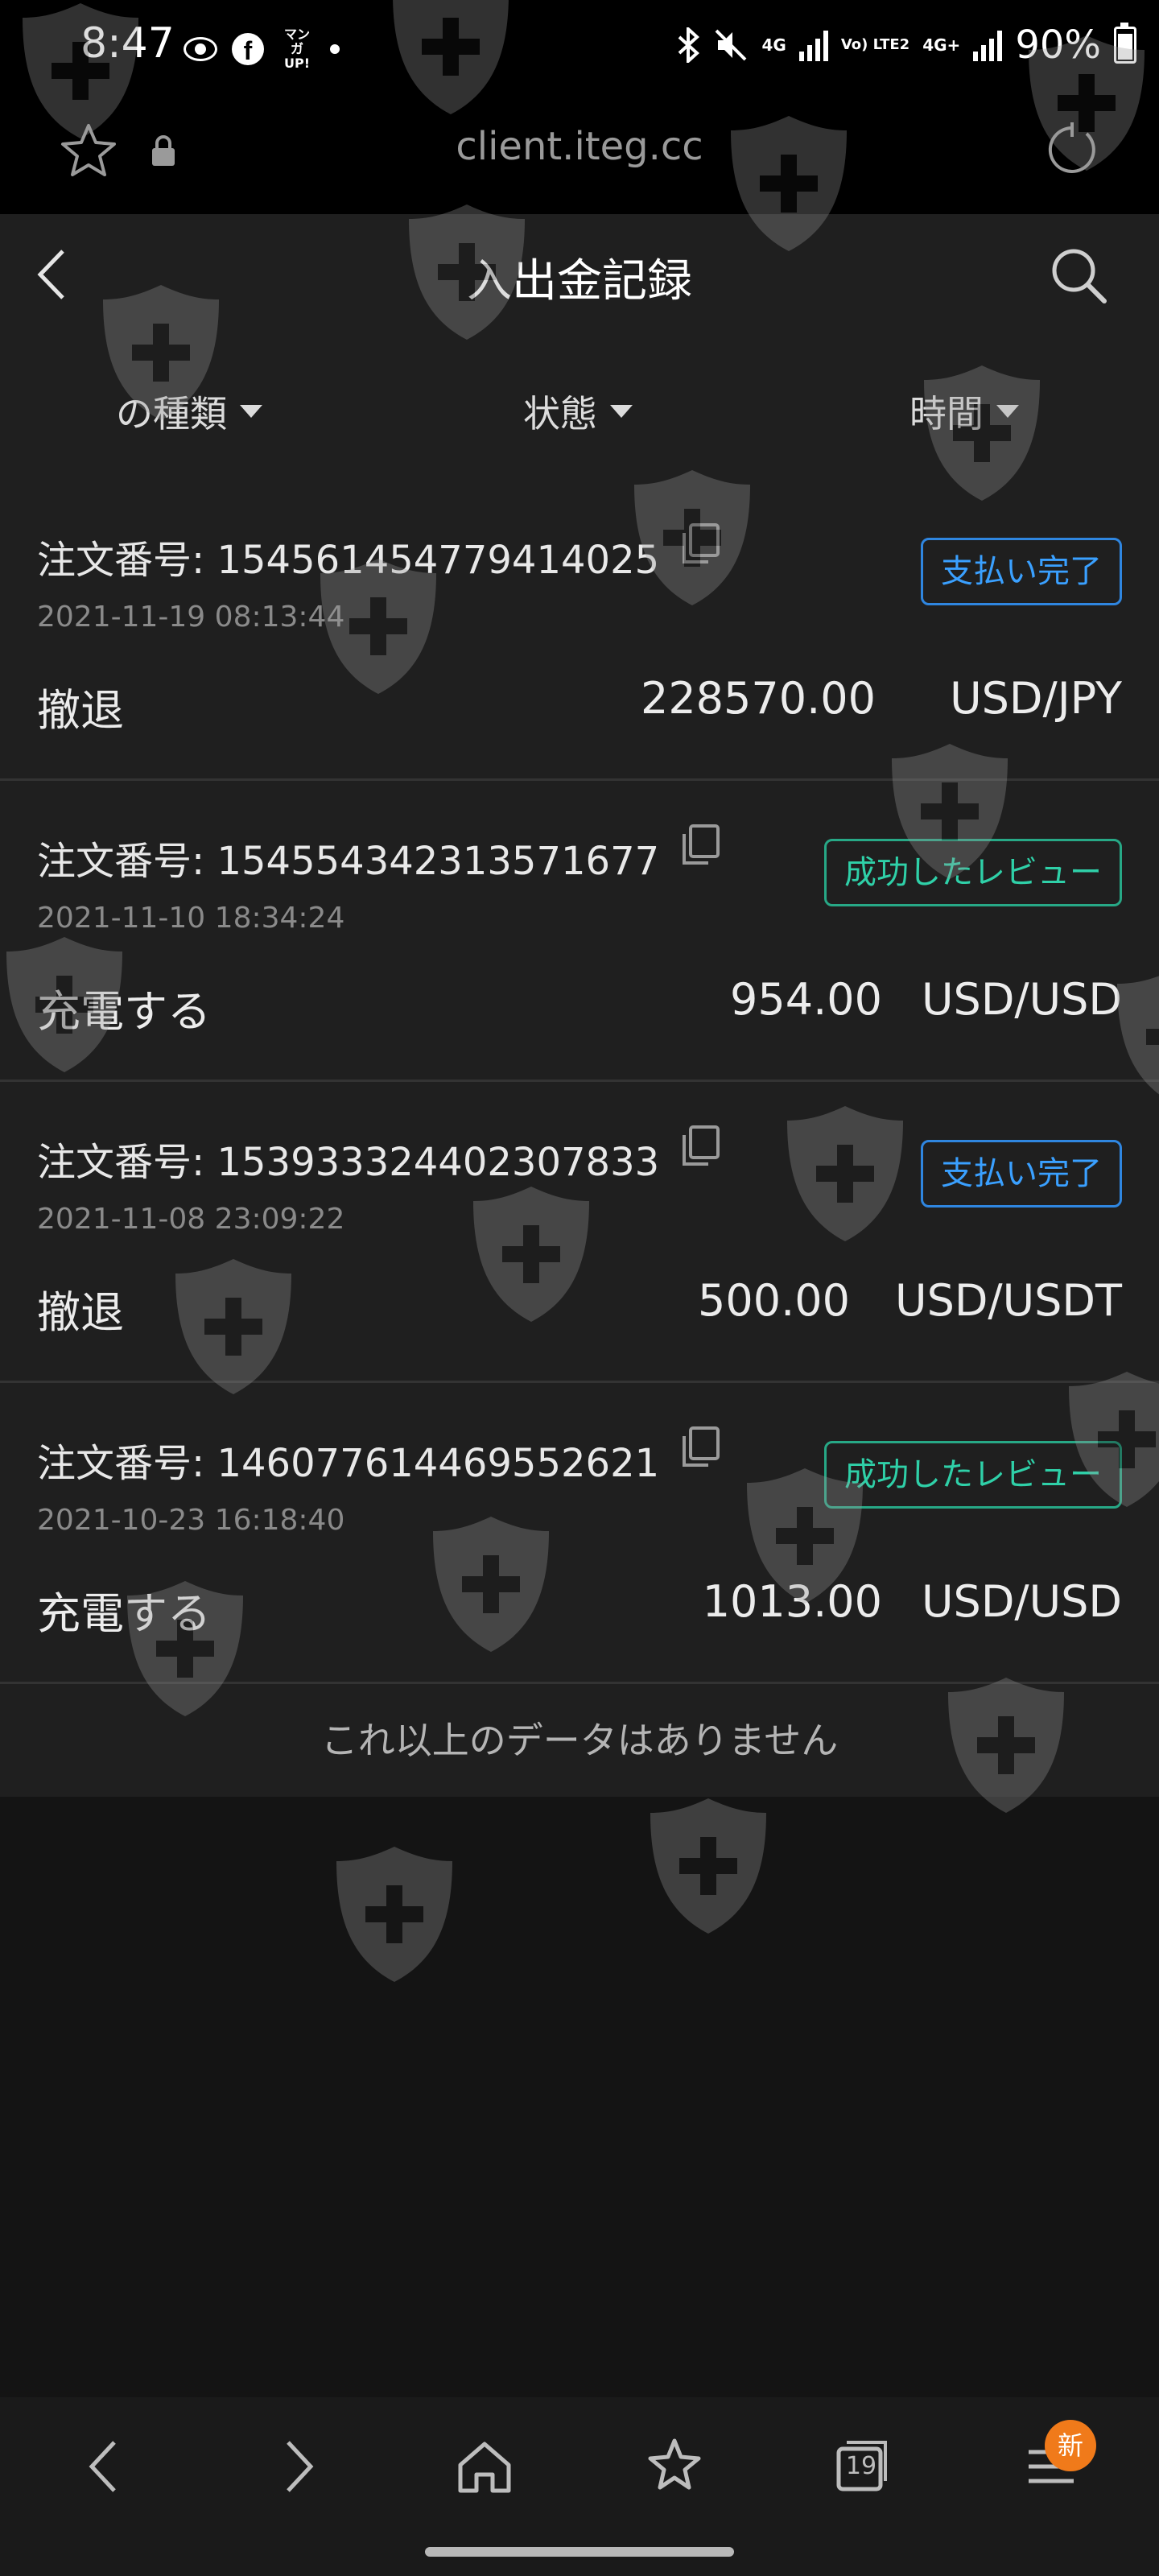  I want to click on filter-type: の種類, so click(189, 411).